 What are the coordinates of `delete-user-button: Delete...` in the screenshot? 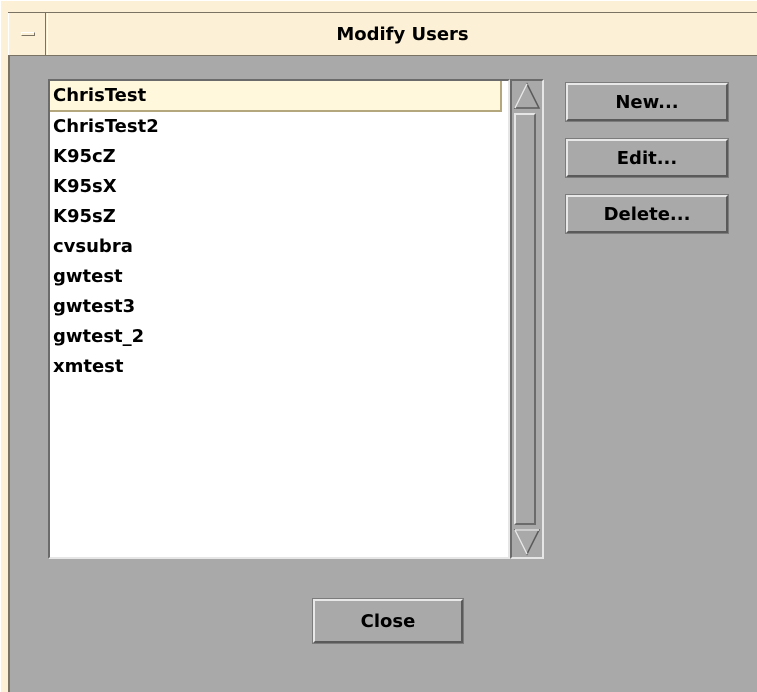 It's located at (647, 214).